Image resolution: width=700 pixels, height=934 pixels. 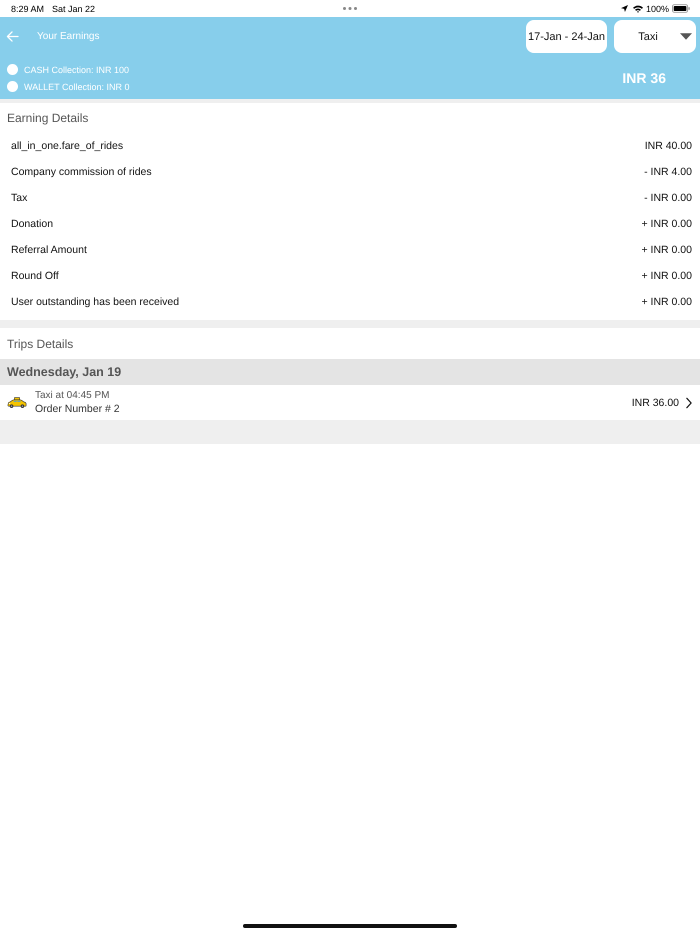 I want to click on collection-label: CASH Collection: INR 100, so click(x=77, y=69).